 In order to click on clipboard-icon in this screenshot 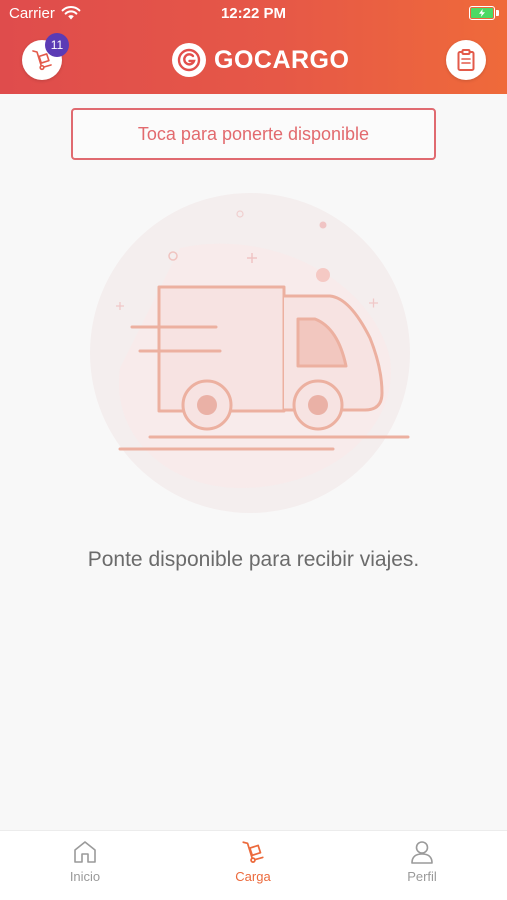, I will do `click(466, 60)`.